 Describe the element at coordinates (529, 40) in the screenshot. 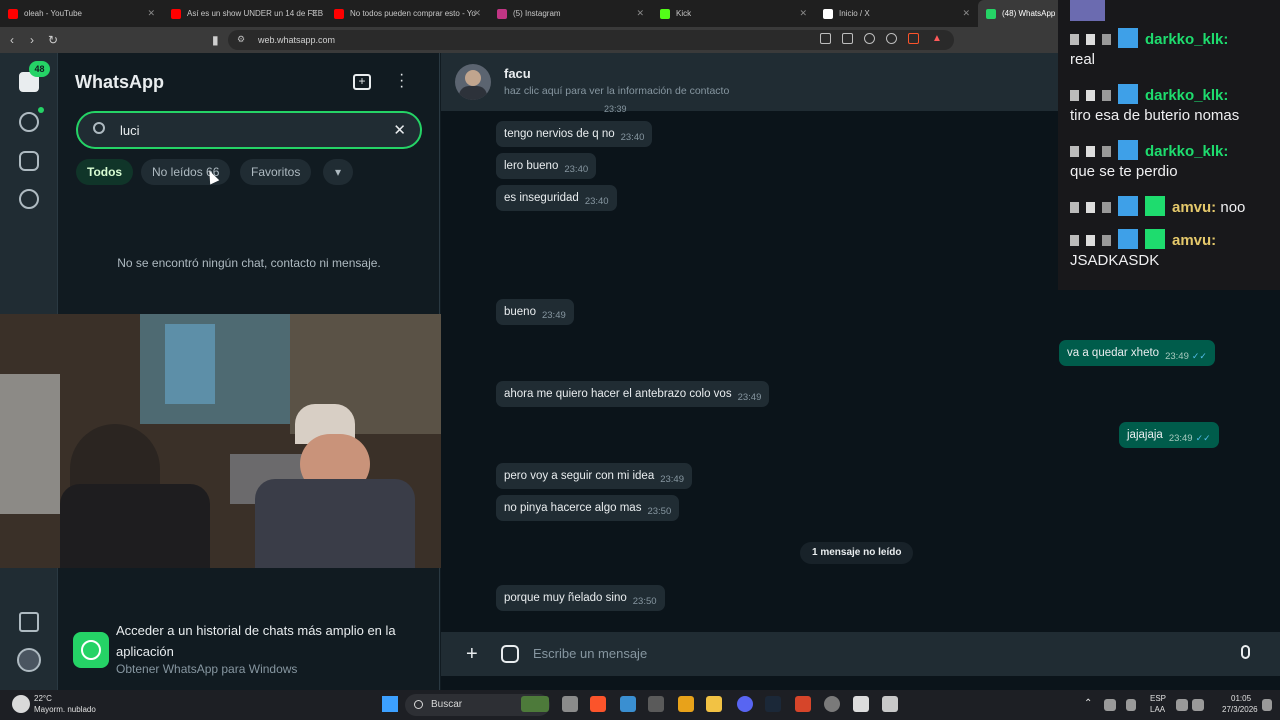

I see `address-bar-row: ‹ › ↻ ▮ web.whatsapp.com` at that location.